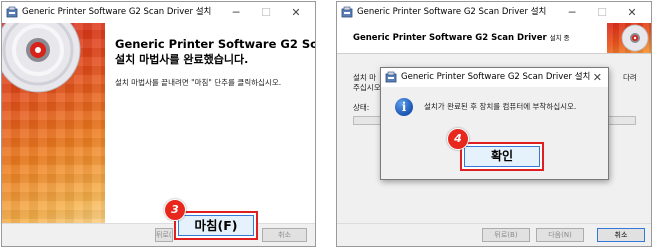  I want to click on ok-button: 확인, so click(502, 156).